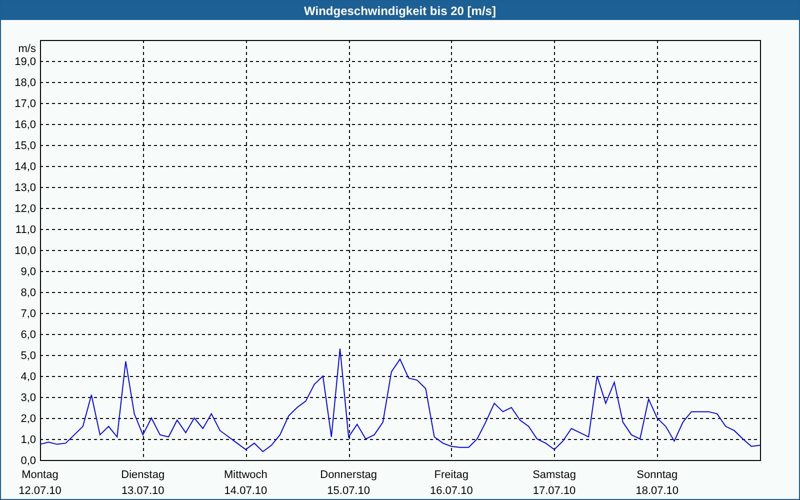 The image size is (800, 500). What do you see at coordinates (25, 62) in the screenshot?
I see `y-tick-label: 19,0` at bounding box center [25, 62].